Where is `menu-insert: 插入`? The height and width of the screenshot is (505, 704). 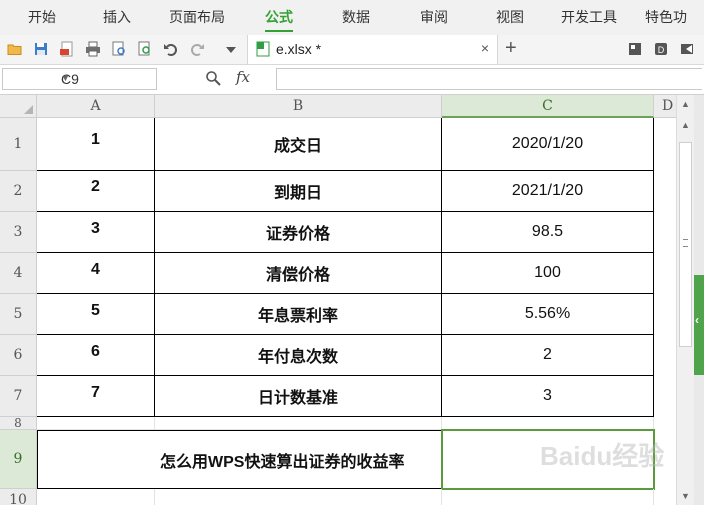 menu-insert: 插入 is located at coordinates (117, 17).